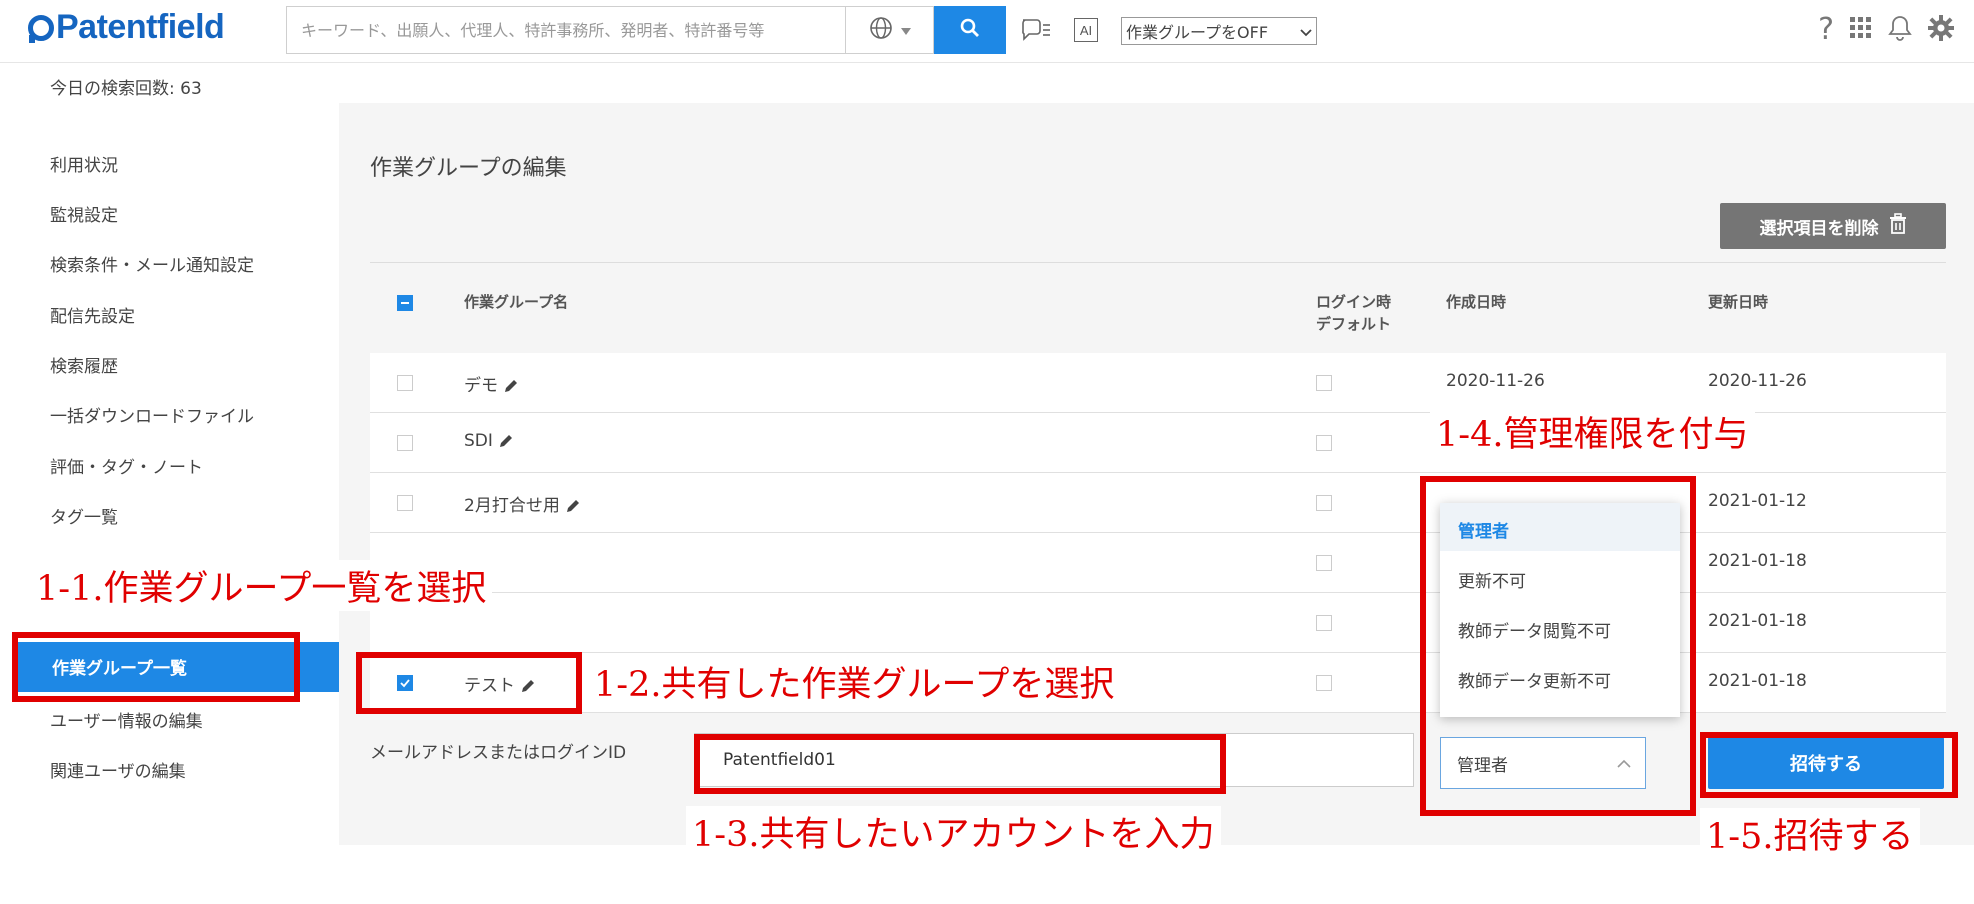 Image resolution: width=1974 pixels, height=904 pixels. What do you see at coordinates (405, 303) in the screenshot?
I see `select-all-checkbox` at bounding box center [405, 303].